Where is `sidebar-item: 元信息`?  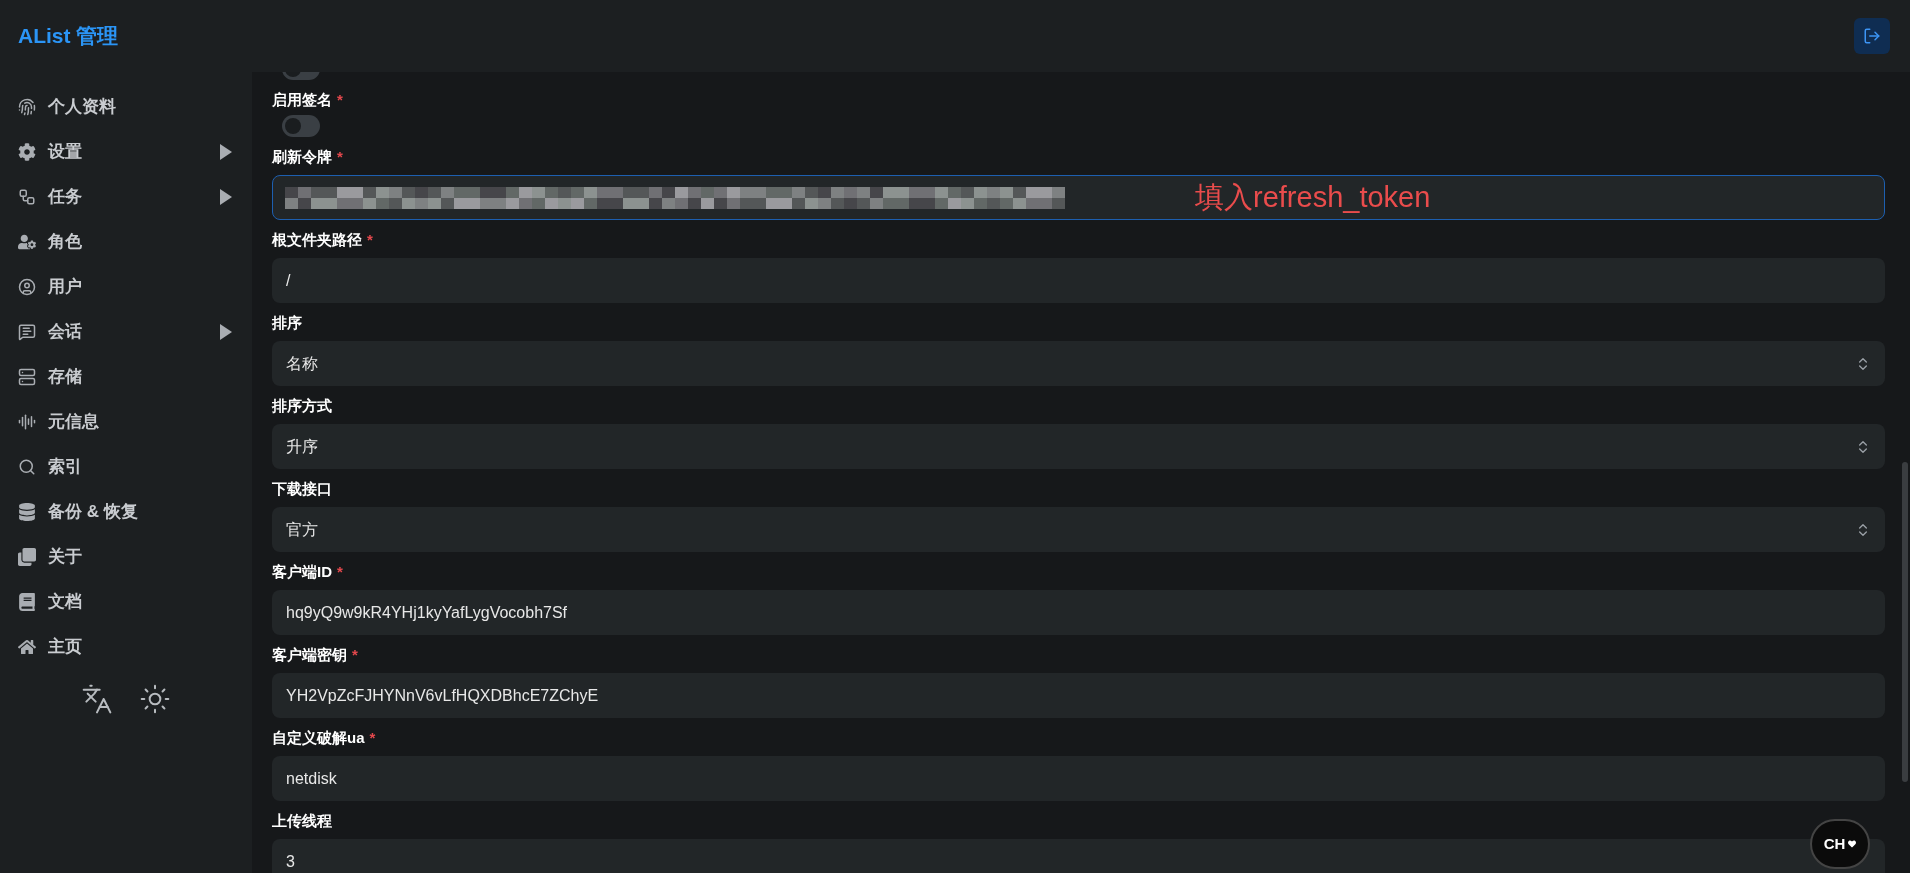 sidebar-item: 元信息 is located at coordinates (126, 421).